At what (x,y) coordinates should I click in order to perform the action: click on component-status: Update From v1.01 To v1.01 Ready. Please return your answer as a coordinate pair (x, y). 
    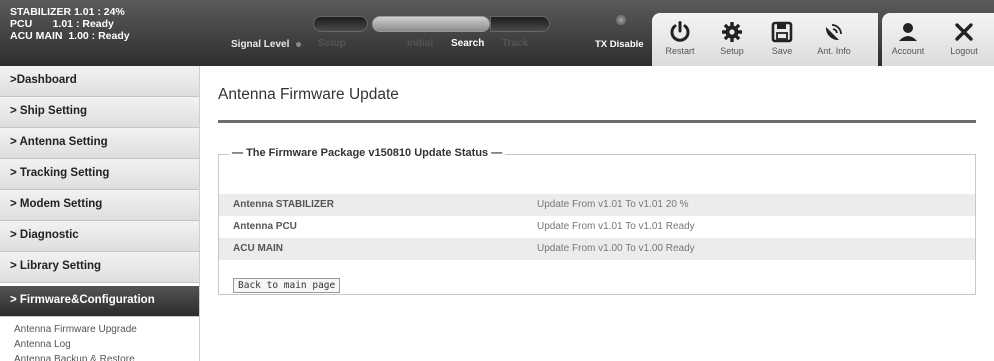
    Looking at the image, I should click on (616, 226).